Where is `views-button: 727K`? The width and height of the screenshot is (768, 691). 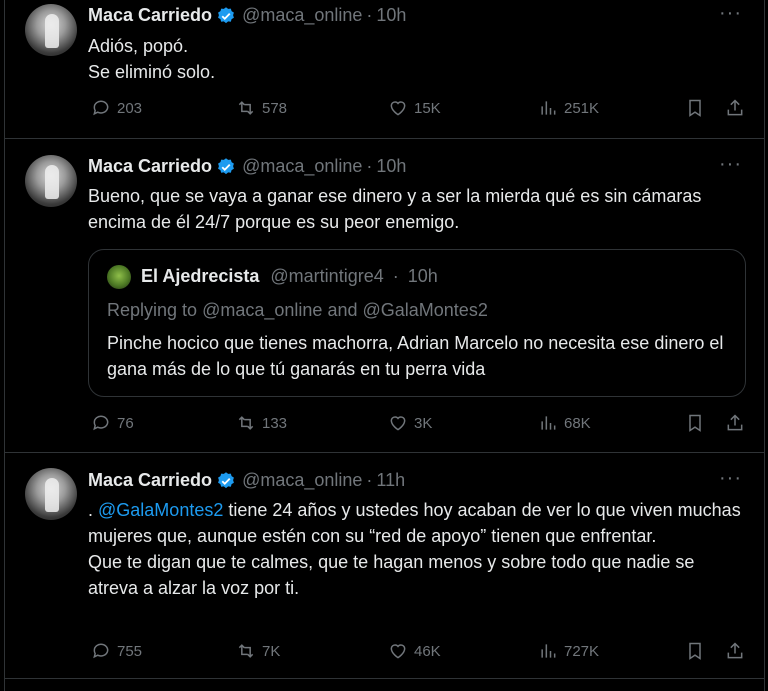 views-button: 727K is located at coordinates (568, 651).